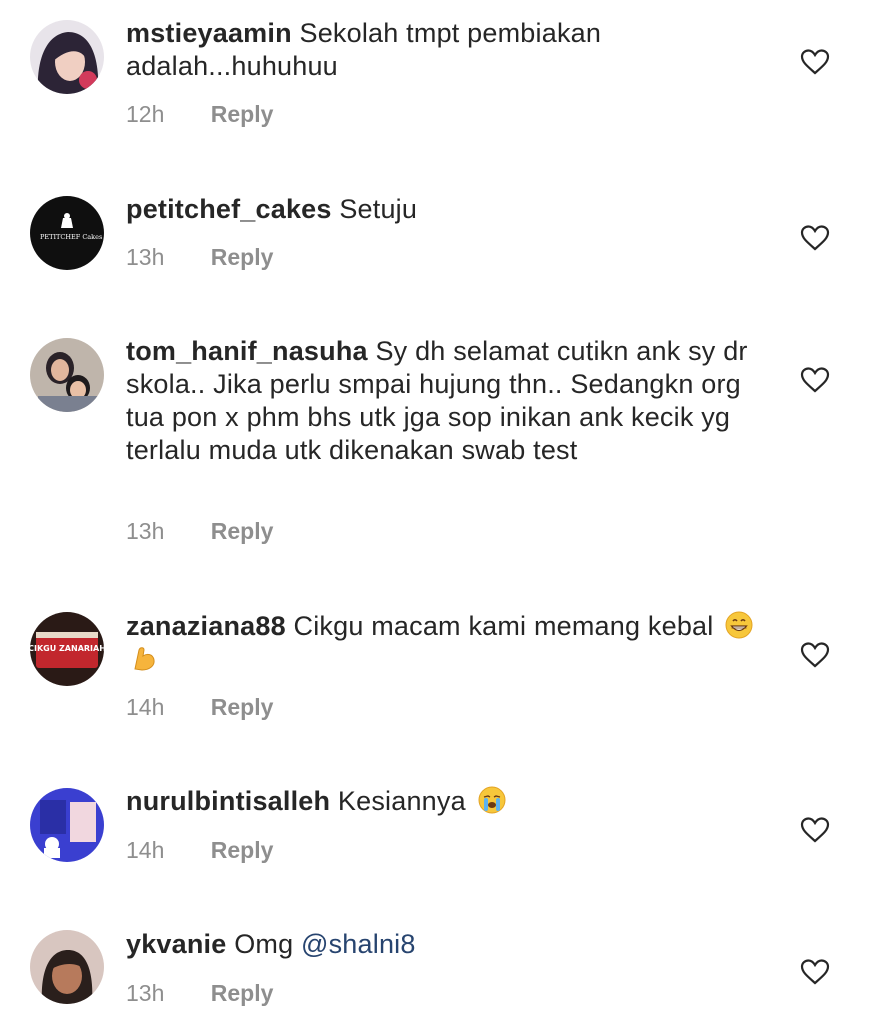 The image size is (879, 1024). I want to click on flexed-biceps-emoji, so click(144, 659).